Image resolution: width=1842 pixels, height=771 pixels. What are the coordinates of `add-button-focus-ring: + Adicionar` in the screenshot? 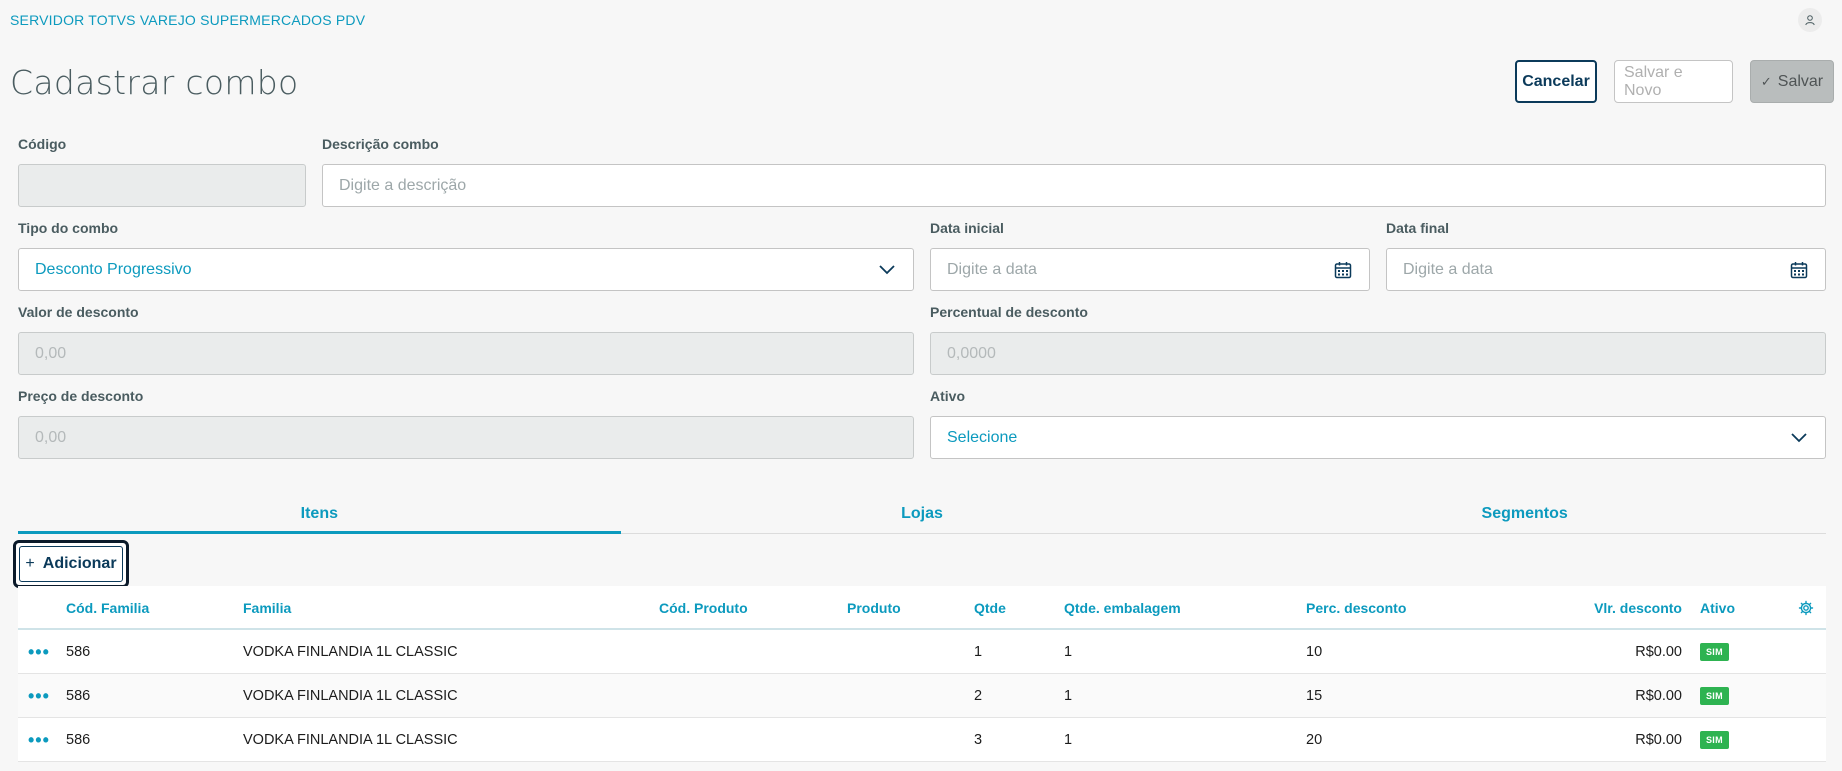 It's located at (71, 564).